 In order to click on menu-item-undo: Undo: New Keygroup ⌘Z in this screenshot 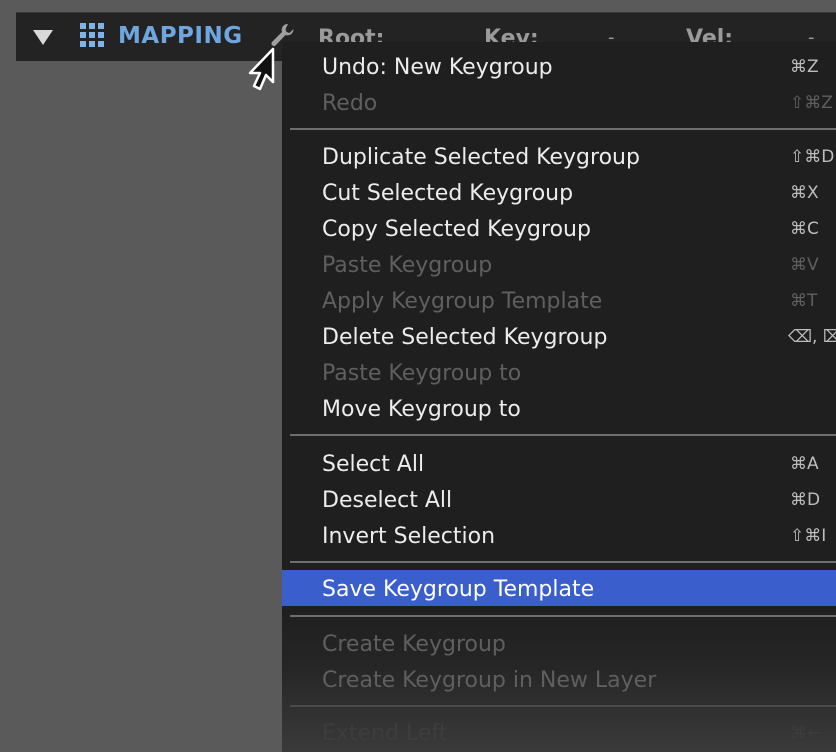, I will do `click(559, 66)`.